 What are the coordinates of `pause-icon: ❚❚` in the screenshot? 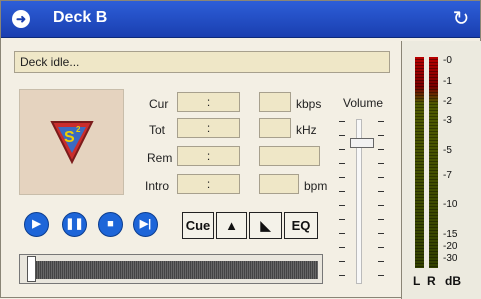 It's located at (74, 224).